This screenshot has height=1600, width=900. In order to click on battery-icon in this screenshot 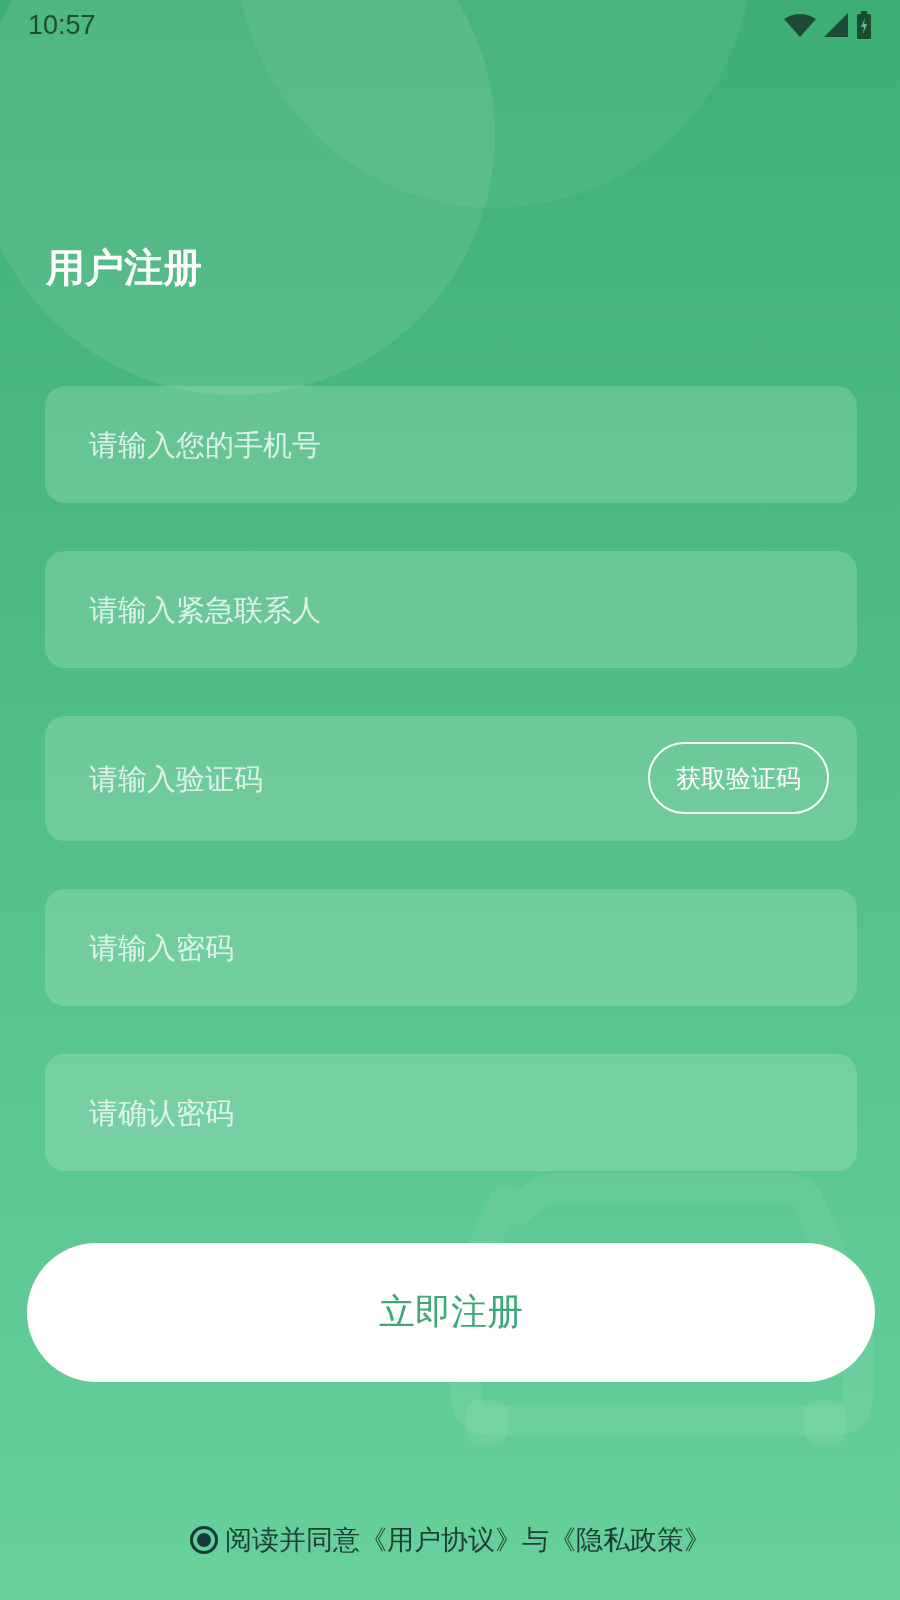, I will do `click(864, 25)`.